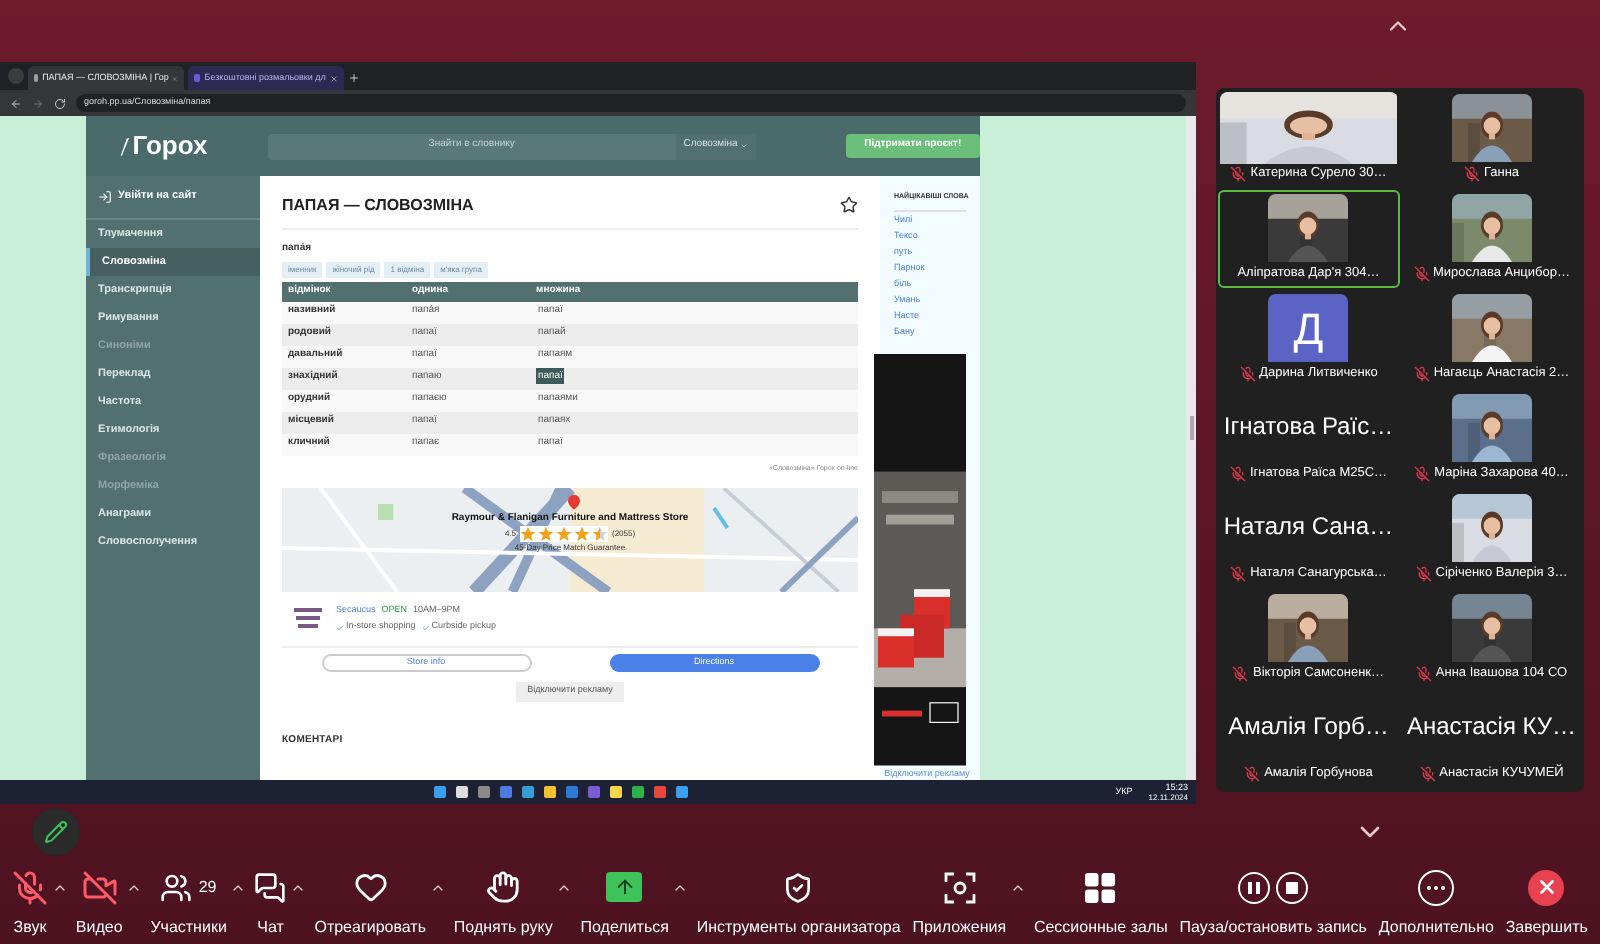 The width and height of the screenshot is (1600, 944). What do you see at coordinates (170, 146) in the screenshot?
I see `site-logo: Горох` at bounding box center [170, 146].